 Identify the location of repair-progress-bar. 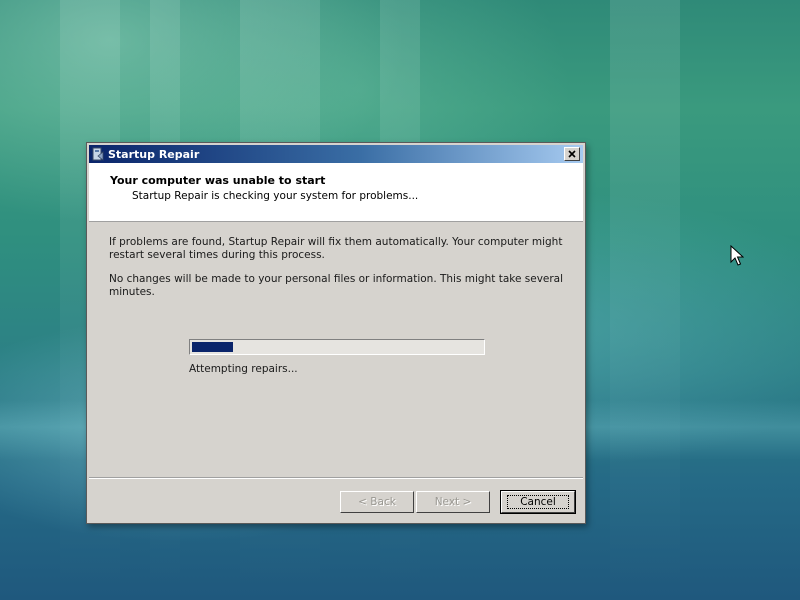
(337, 347).